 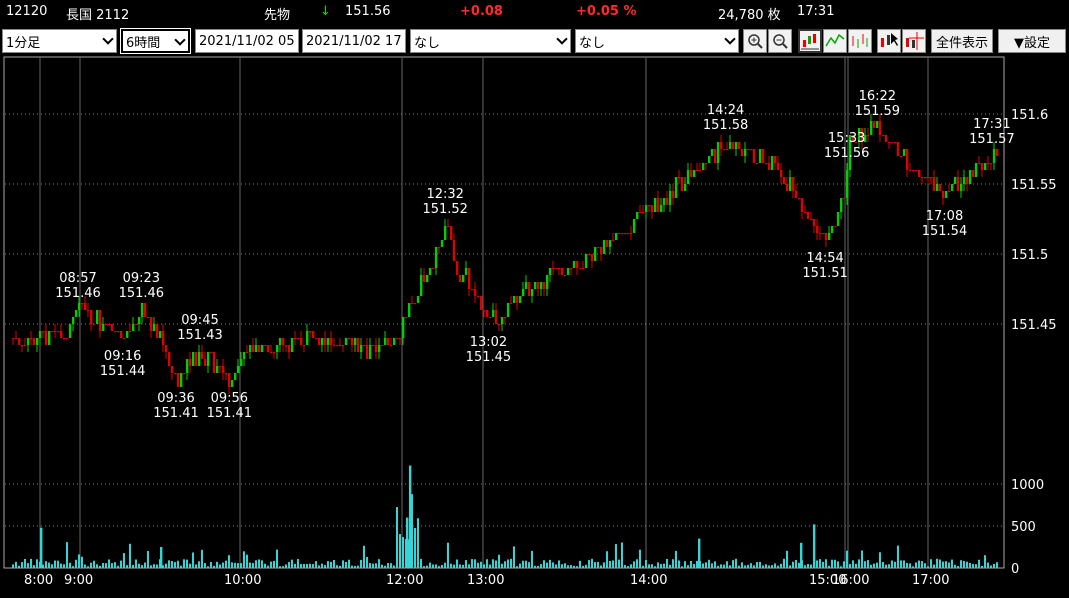 I want to click on date-from-input: 2021/11/02 05, so click(x=247, y=41).